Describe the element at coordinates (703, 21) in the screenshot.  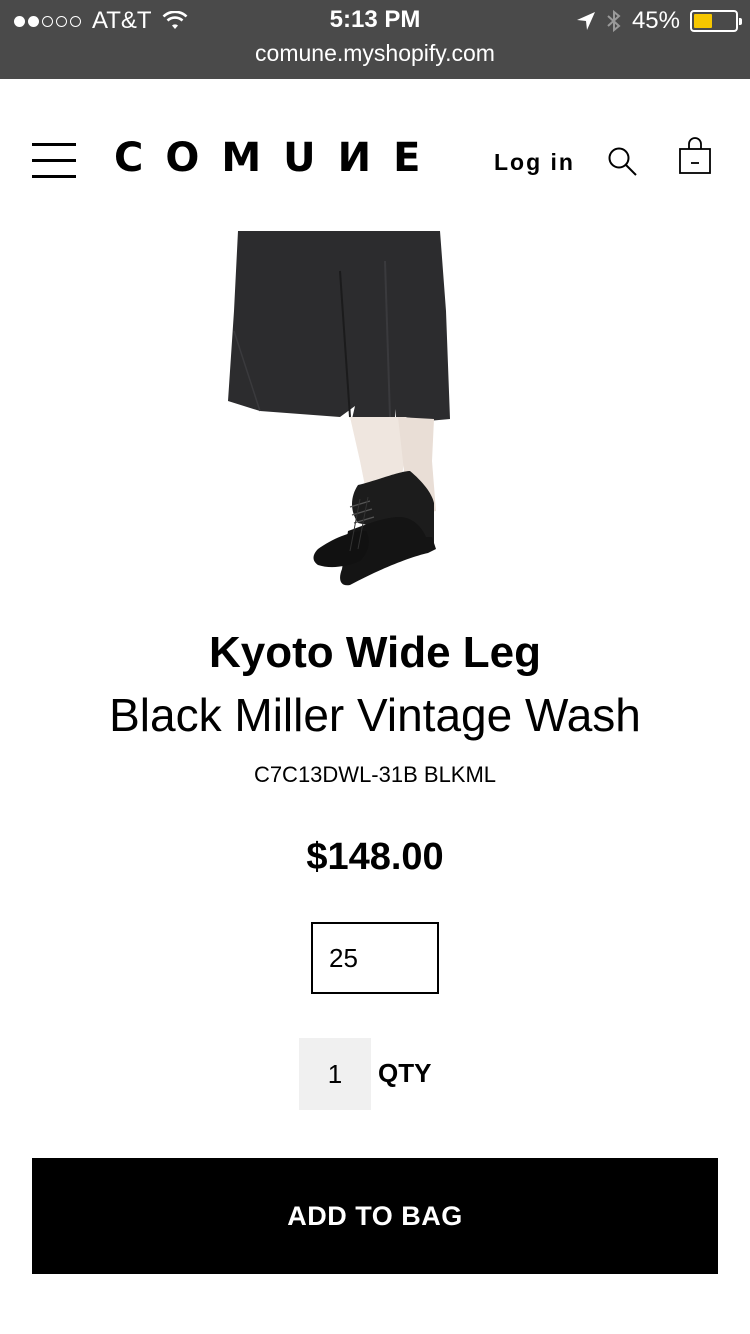
I see `battery-level-fill` at that location.